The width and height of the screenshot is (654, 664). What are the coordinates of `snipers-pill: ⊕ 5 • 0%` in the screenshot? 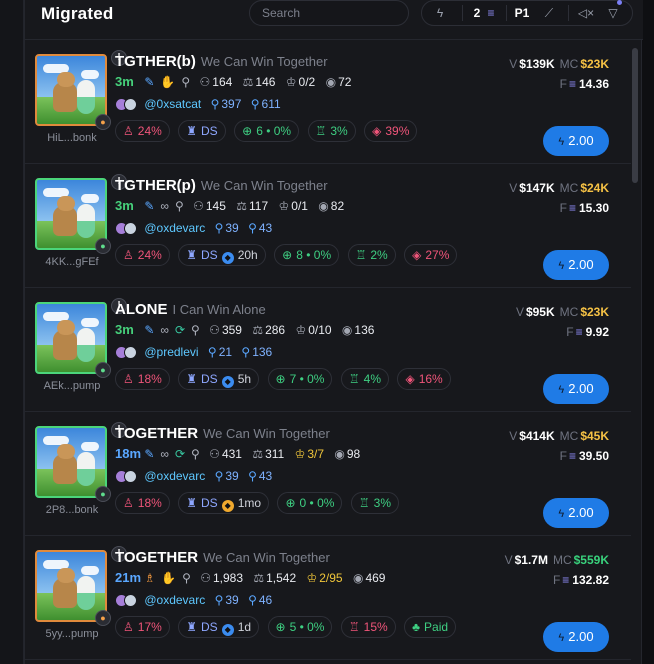 It's located at (300, 627).